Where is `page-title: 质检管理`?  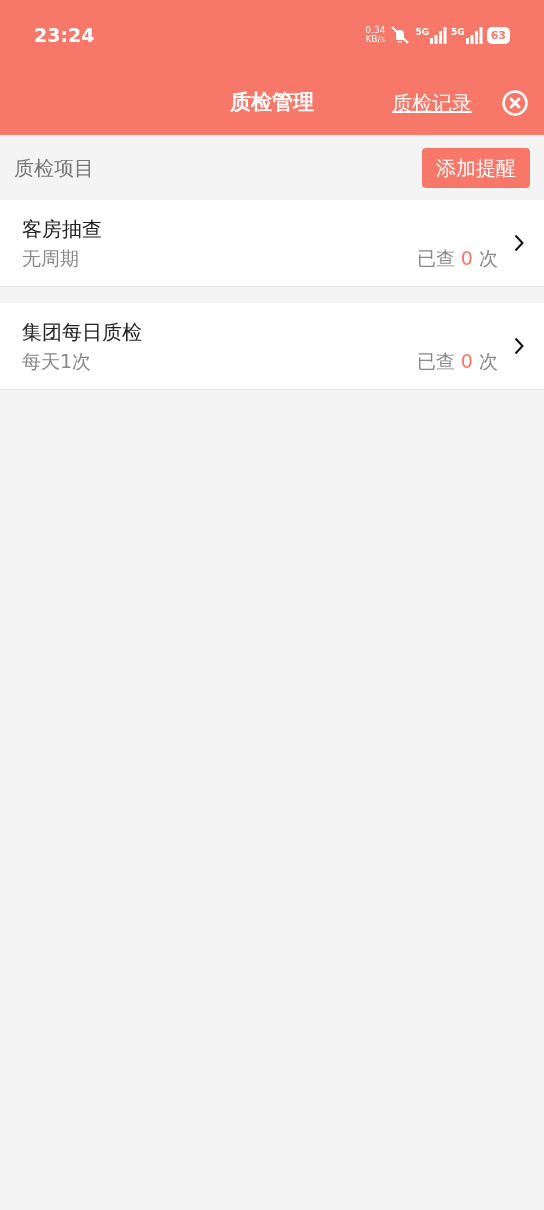
page-title: 质检管理 is located at coordinates (272, 102).